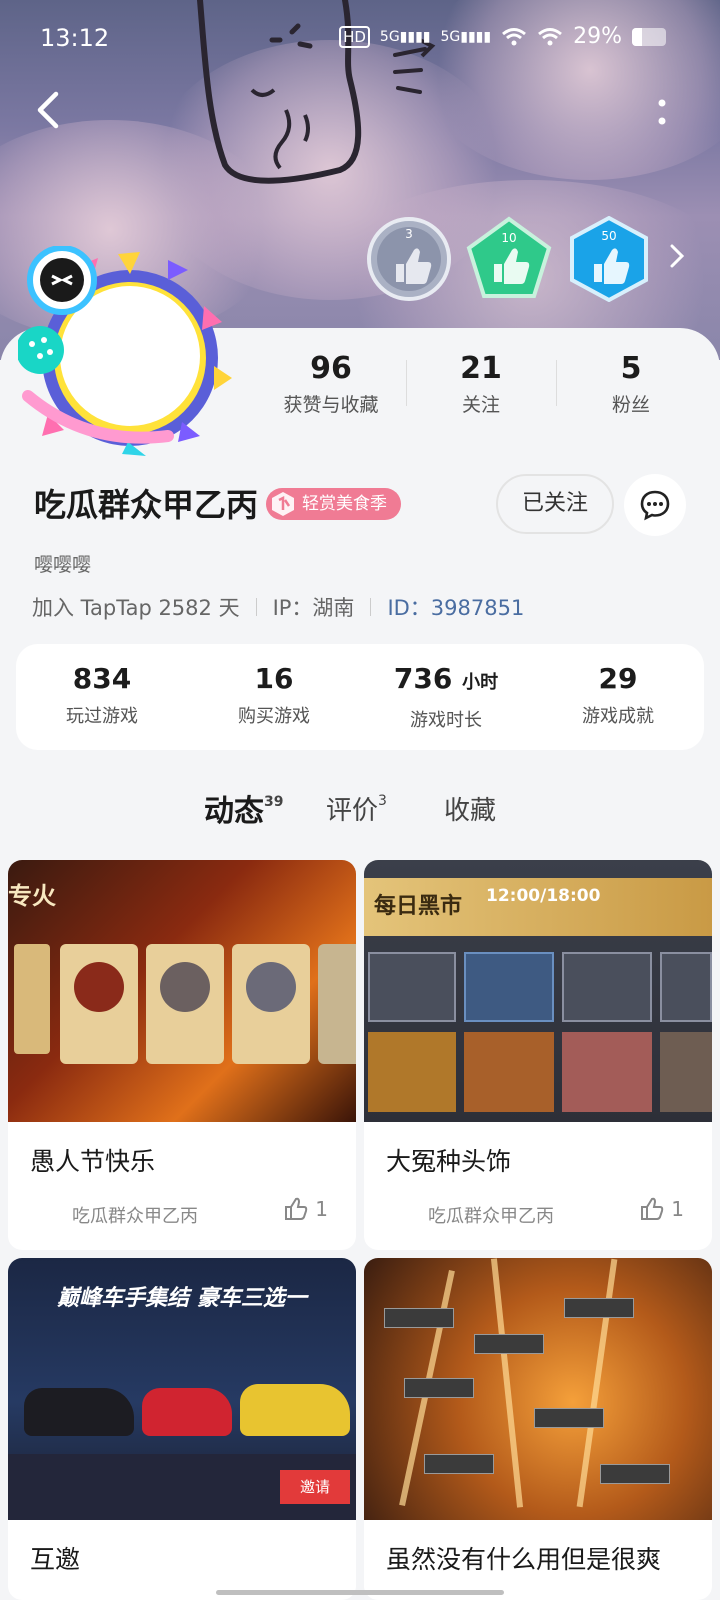 This screenshot has width=720, height=1600. What do you see at coordinates (449, 1161) in the screenshot?
I see `post-title: 大冤种头饰` at bounding box center [449, 1161].